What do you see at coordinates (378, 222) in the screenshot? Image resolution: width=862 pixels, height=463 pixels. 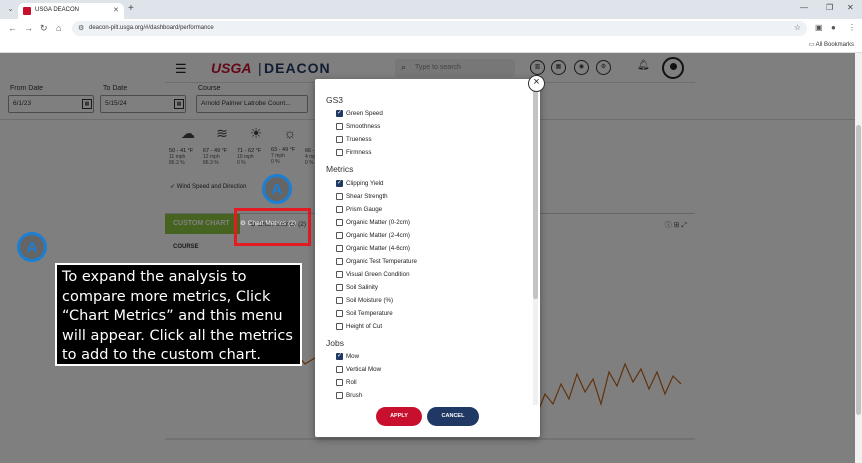 I see `checkbox-label: Organic Matter (0-2cm)` at bounding box center [378, 222].